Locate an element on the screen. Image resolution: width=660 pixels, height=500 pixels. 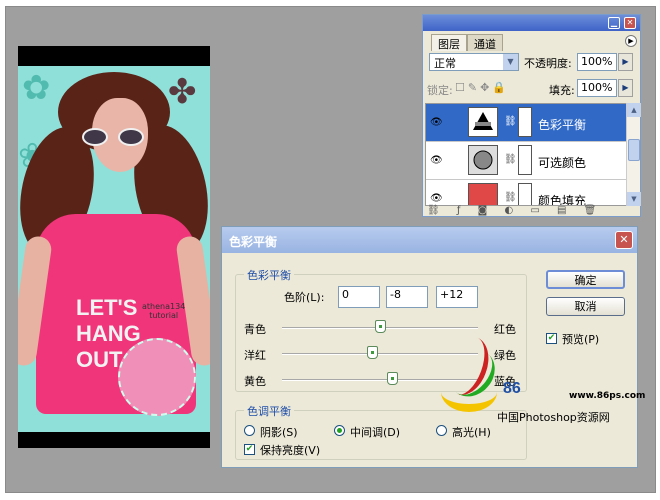
scroll-thumb is located at coordinates (634, 150).